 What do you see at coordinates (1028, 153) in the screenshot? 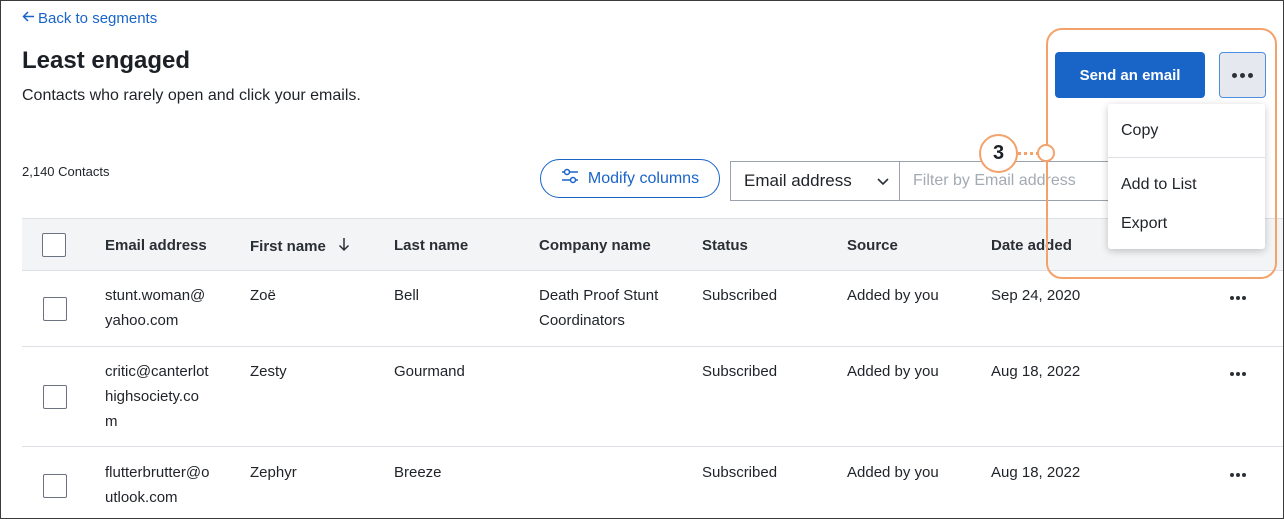
I see `callout-connector` at bounding box center [1028, 153].